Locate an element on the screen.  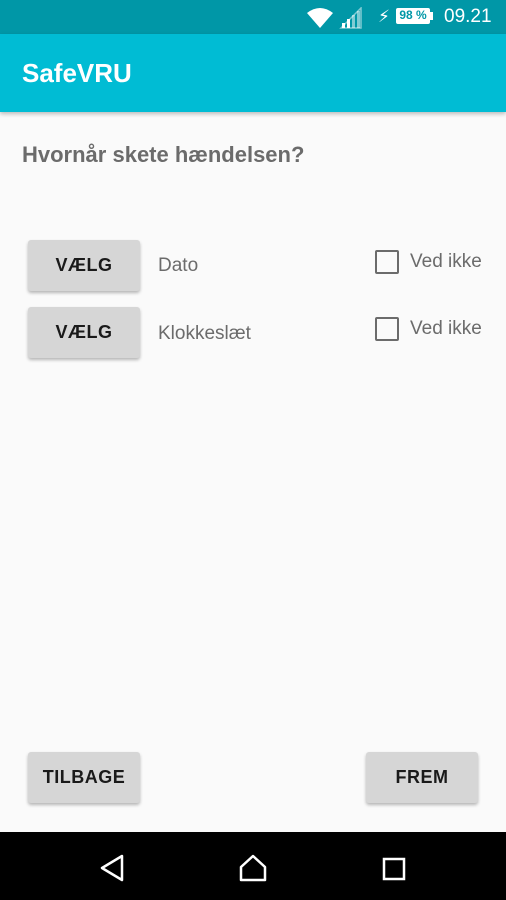
home-icon is located at coordinates (253, 868).